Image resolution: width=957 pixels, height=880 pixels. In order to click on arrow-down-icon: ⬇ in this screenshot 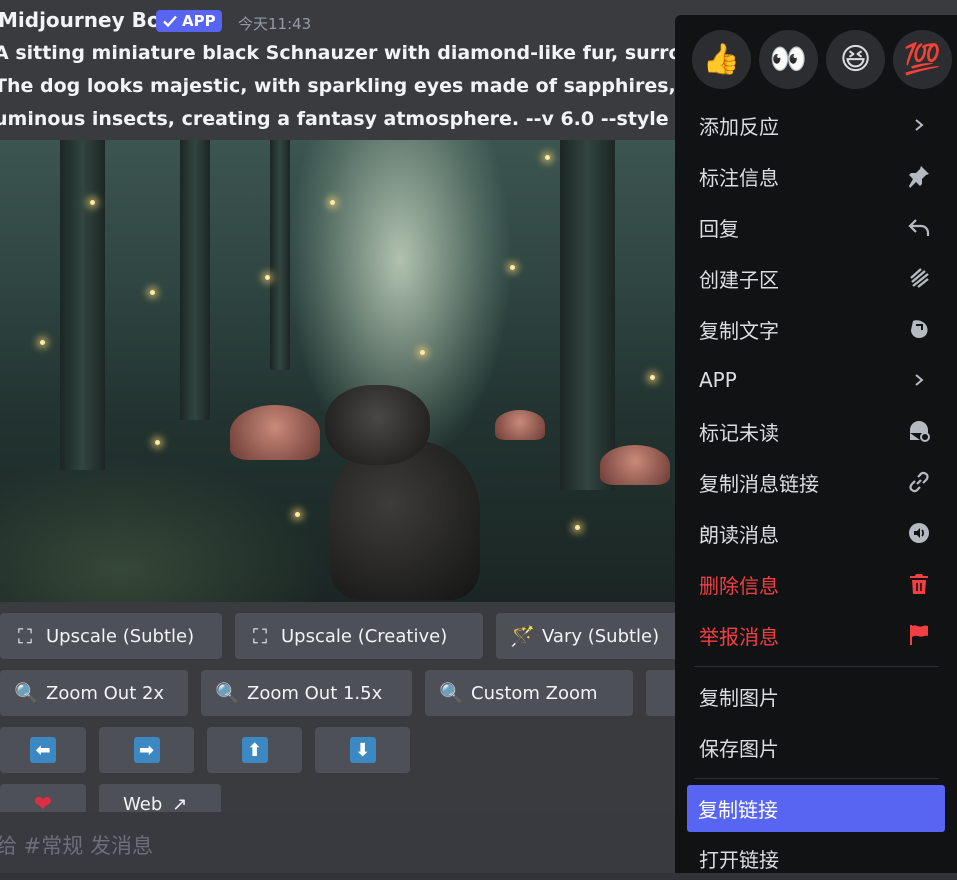, I will do `click(362, 750)`.